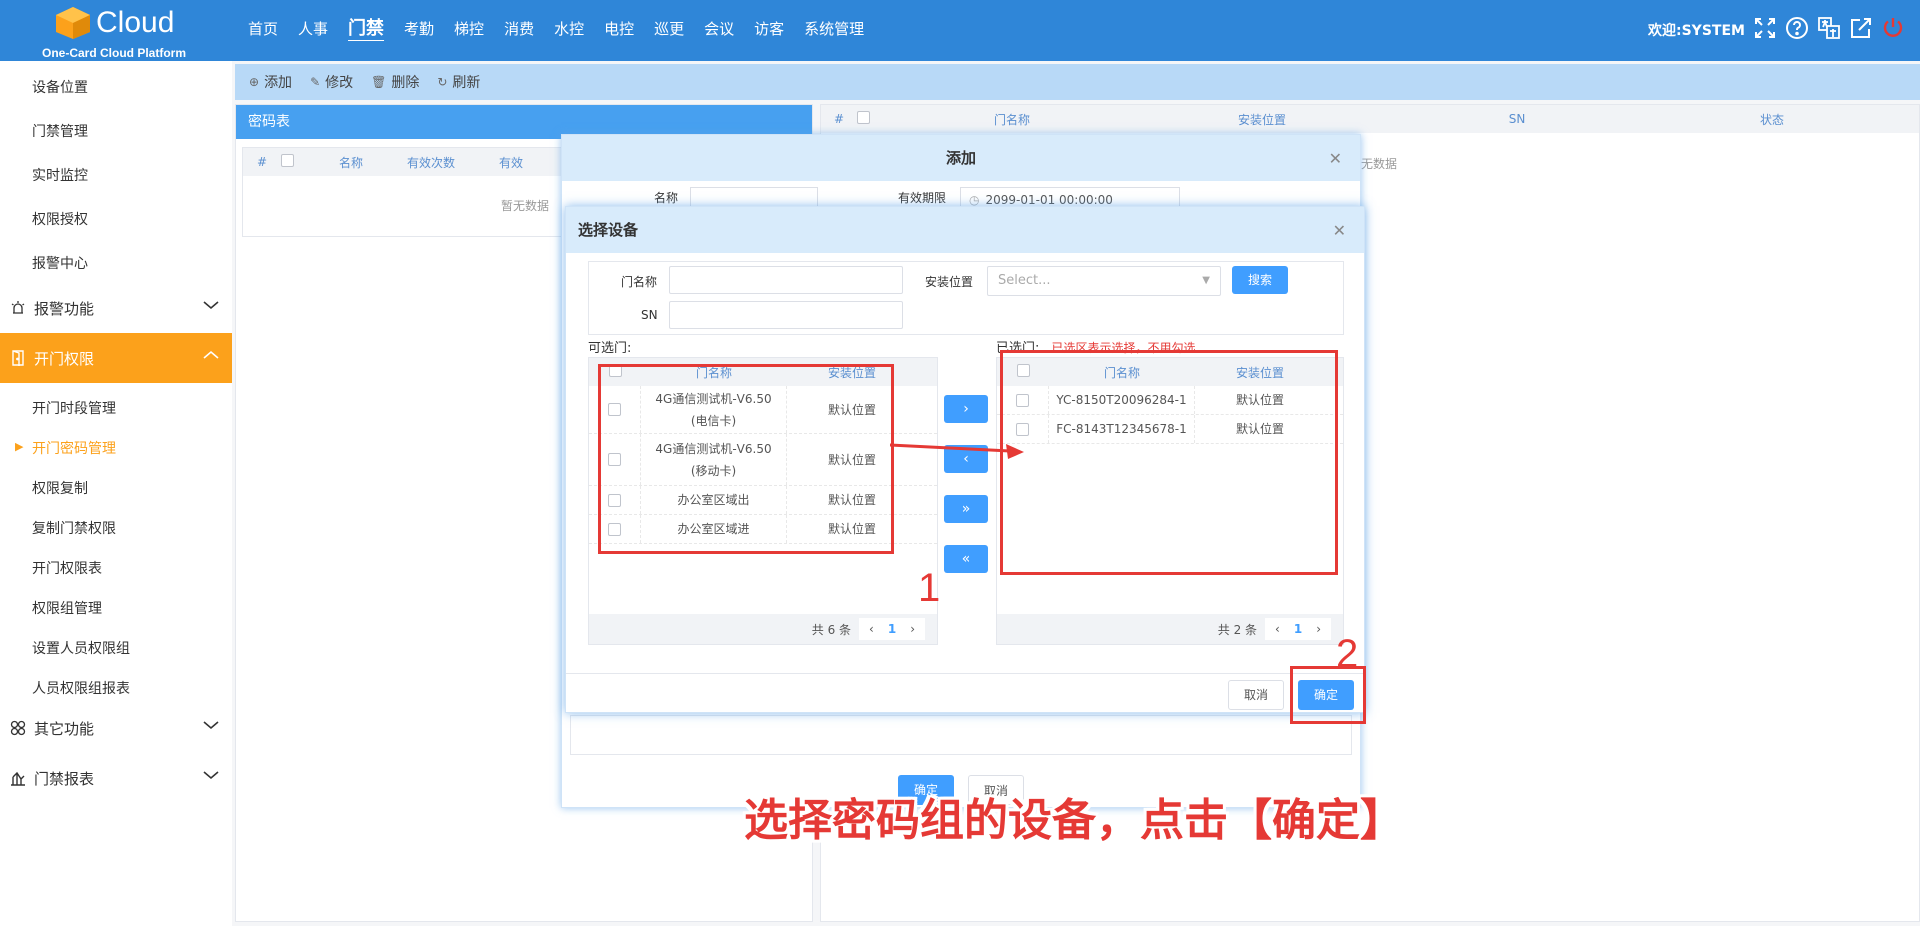 The width and height of the screenshot is (1920, 926). I want to click on nav-electric: 电控, so click(619, 29).